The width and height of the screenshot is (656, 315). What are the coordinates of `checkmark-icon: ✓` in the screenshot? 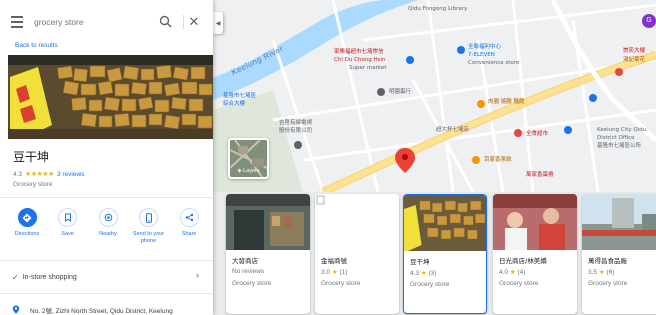 It's located at (15, 277).